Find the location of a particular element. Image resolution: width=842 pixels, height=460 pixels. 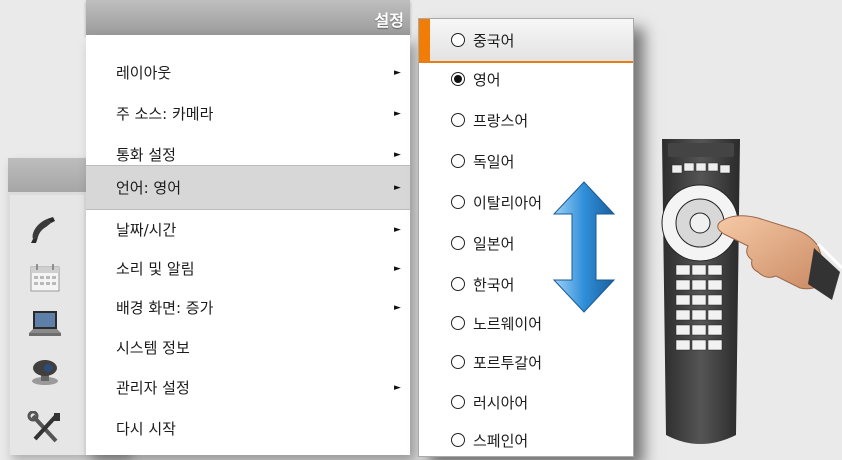

language-option-english: 영어 is located at coordinates (526, 79).